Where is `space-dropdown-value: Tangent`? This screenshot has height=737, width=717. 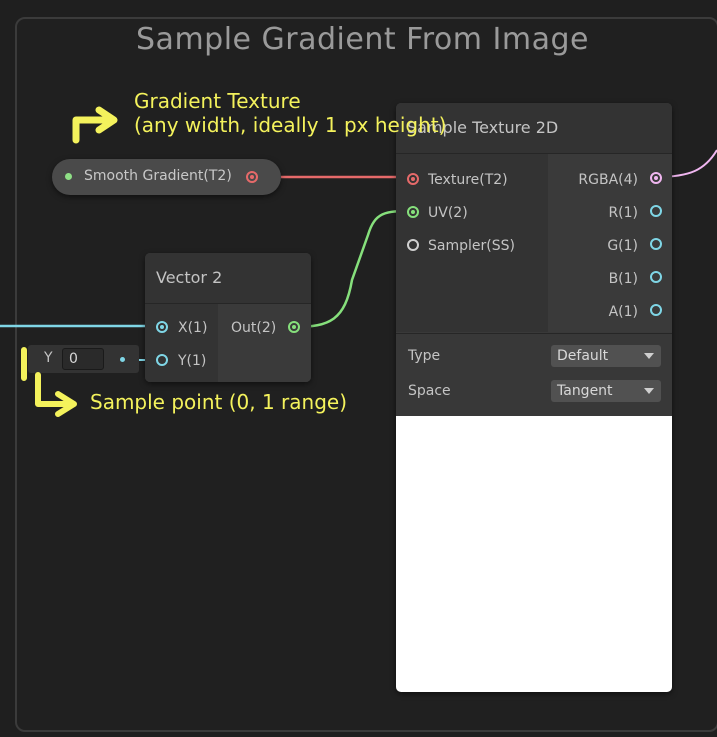 space-dropdown-value: Tangent is located at coordinates (585, 391).